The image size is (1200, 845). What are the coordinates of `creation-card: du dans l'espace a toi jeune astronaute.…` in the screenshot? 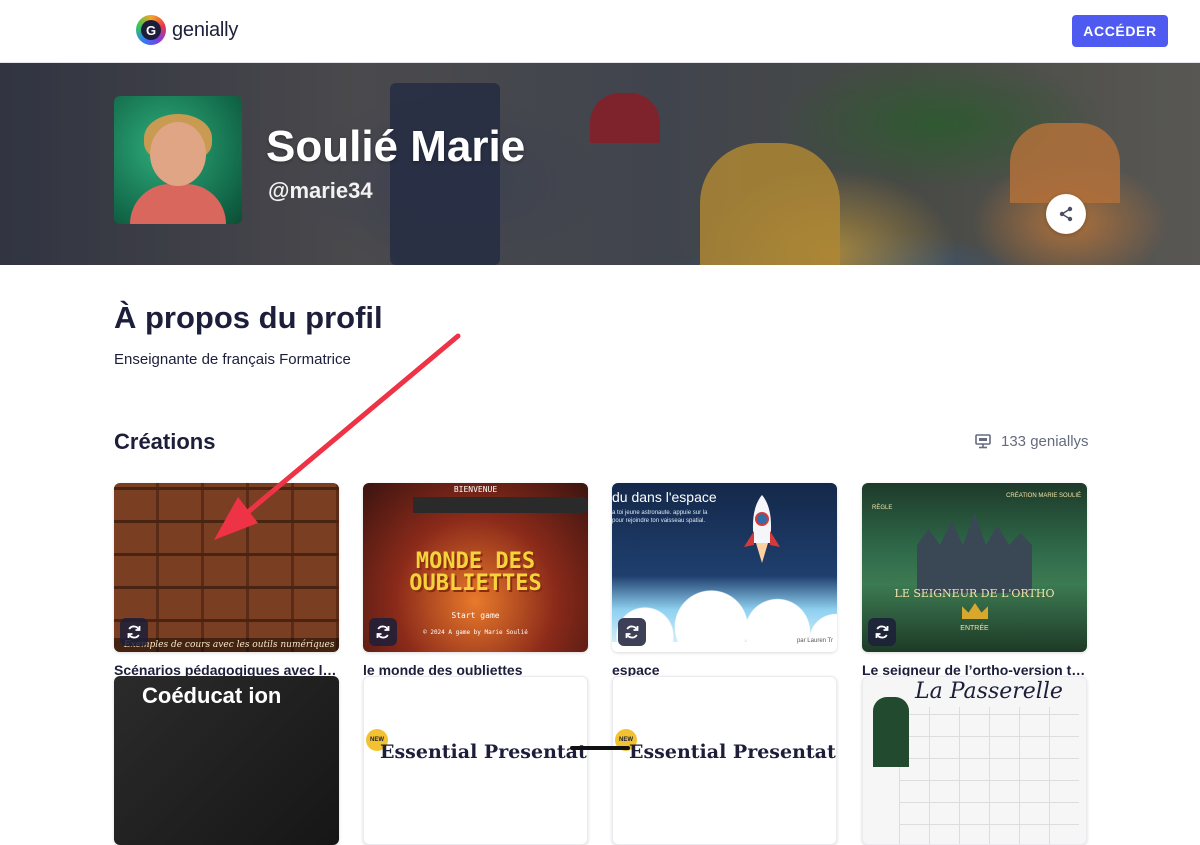 It's located at (724, 580).